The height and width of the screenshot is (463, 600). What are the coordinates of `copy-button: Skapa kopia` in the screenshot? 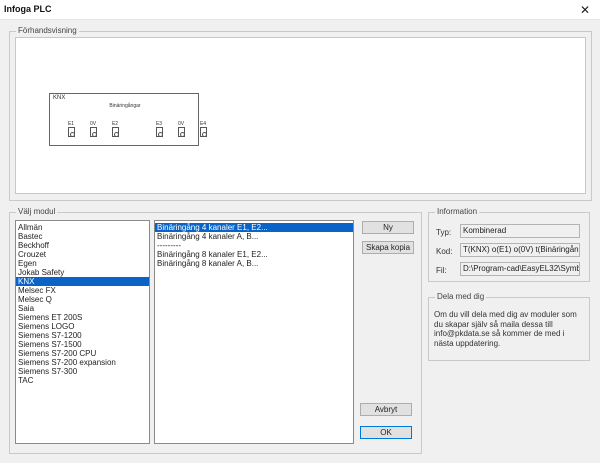 It's located at (388, 247).